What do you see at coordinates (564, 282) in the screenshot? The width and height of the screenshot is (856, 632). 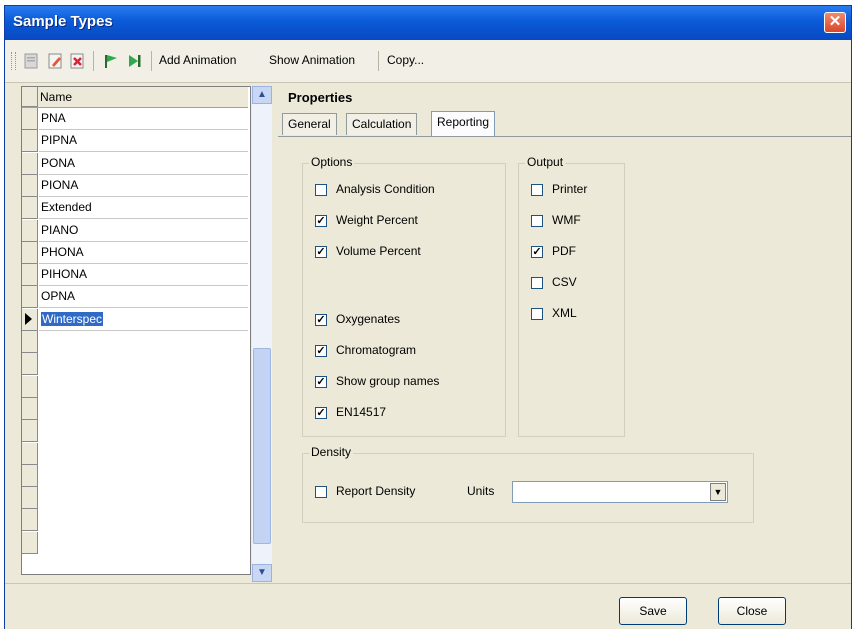 I see `output-label: CSV` at bounding box center [564, 282].